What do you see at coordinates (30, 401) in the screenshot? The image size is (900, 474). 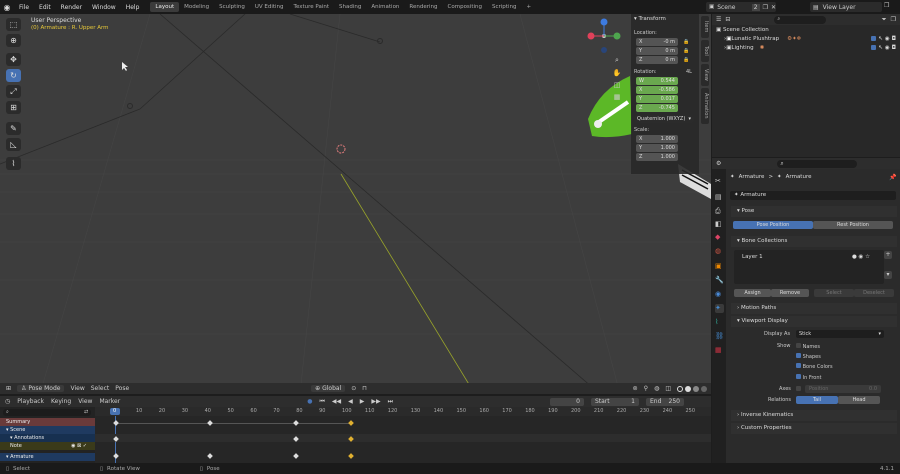 I see `playback-menu: Playback` at bounding box center [30, 401].